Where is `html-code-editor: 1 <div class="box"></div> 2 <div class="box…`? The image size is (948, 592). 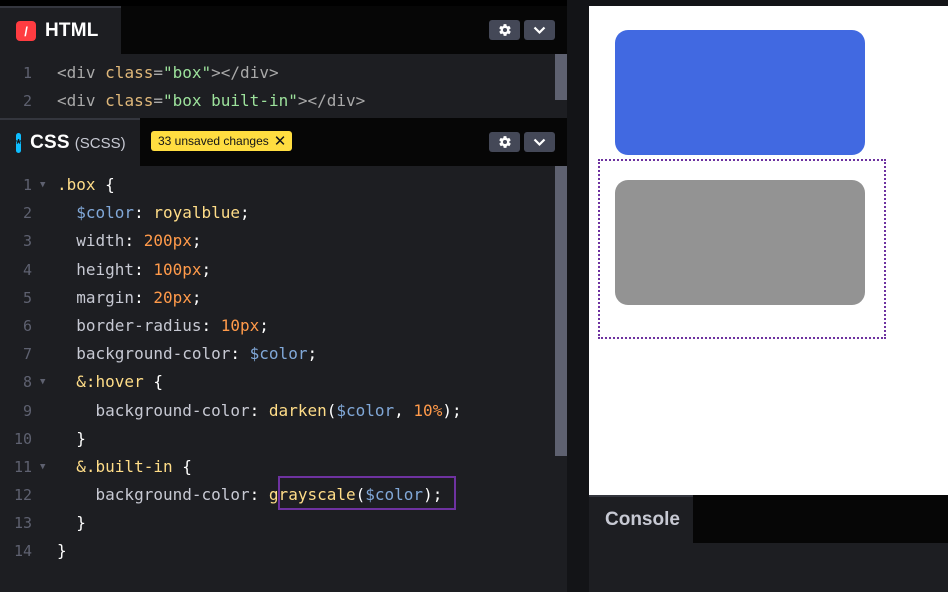 html-code-editor: 1 <div class="box"></div> 2 <div class="box… is located at coordinates (277, 88).